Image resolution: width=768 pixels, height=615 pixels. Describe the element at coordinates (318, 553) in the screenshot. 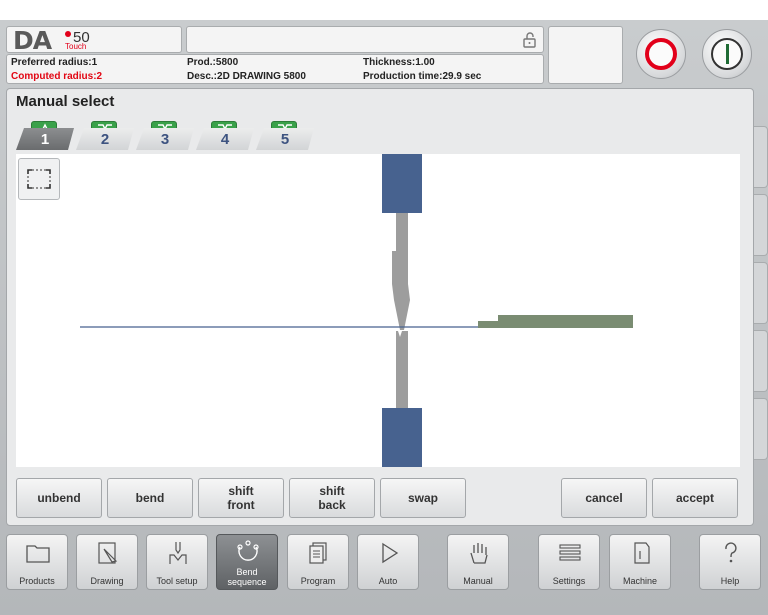

I see `pages-icon` at that location.